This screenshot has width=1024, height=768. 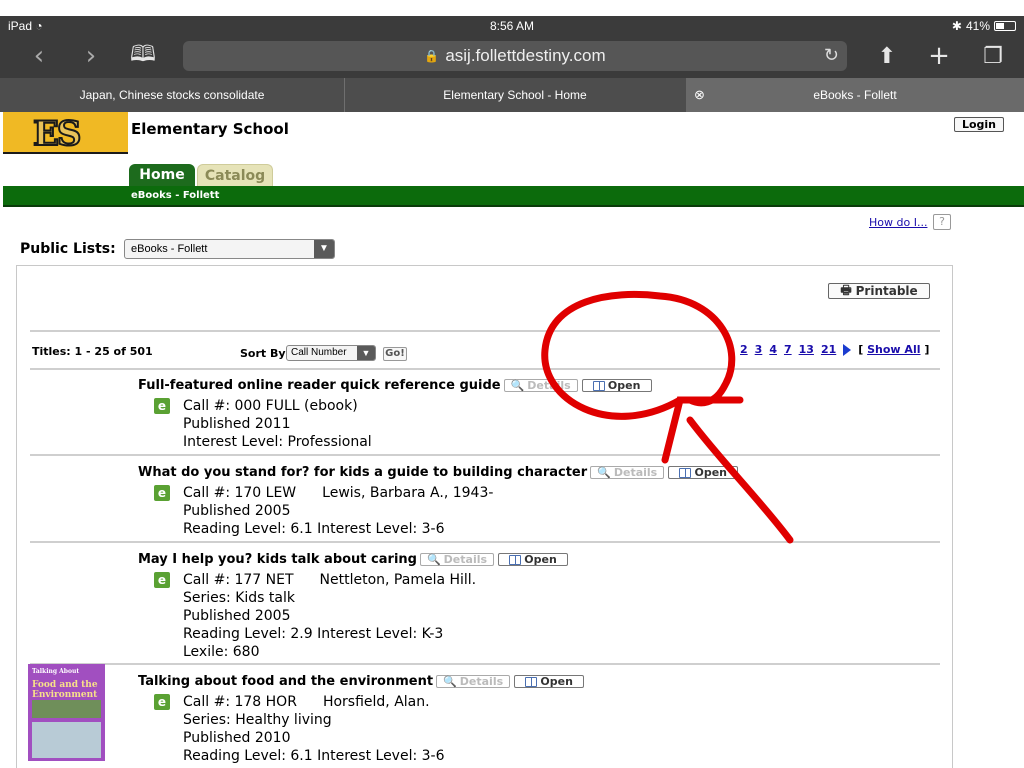 What do you see at coordinates (759, 349) in the screenshot?
I see `page-link: 3` at bounding box center [759, 349].